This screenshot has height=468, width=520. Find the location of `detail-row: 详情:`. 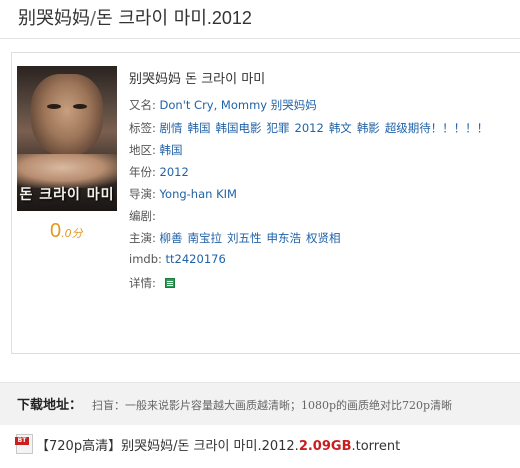

detail-row: 详情: is located at coordinates (152, 283).